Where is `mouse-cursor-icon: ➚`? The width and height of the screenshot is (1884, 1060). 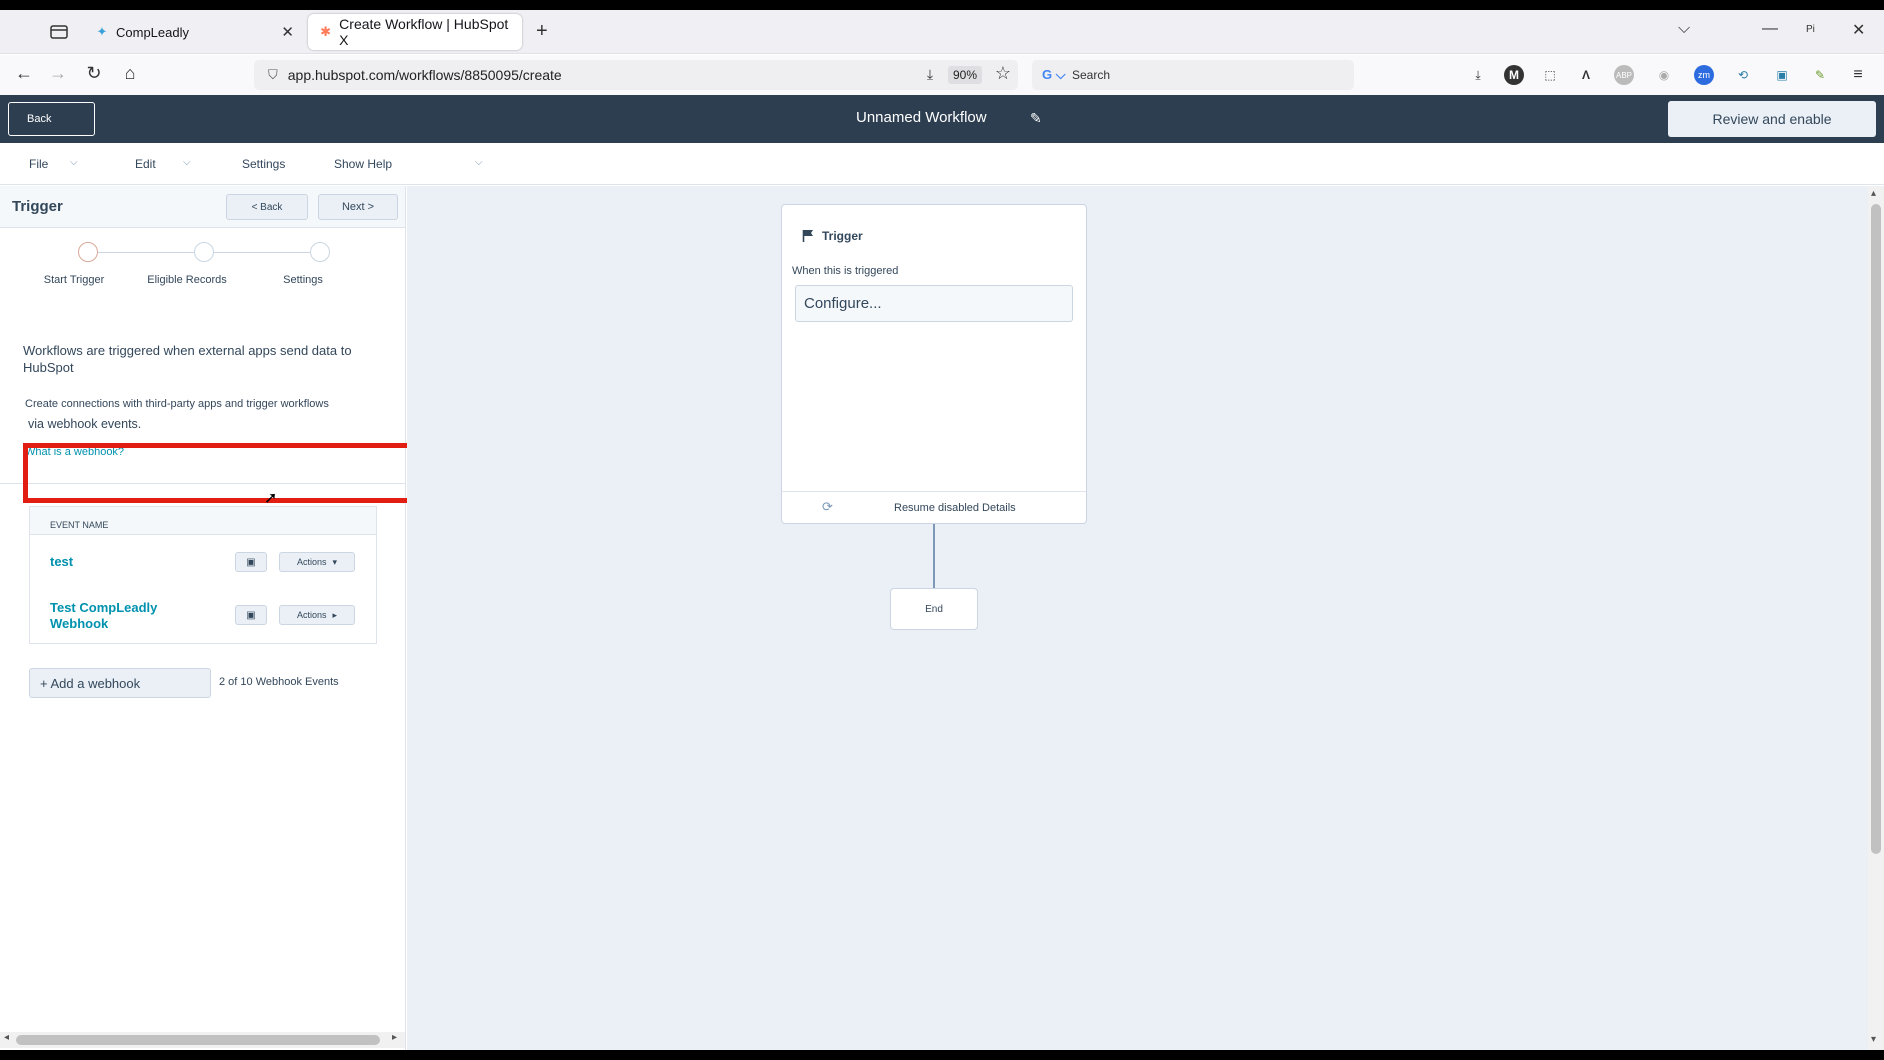 mouse-cursor-icon: ➚ is located at coordinates (271, 498).